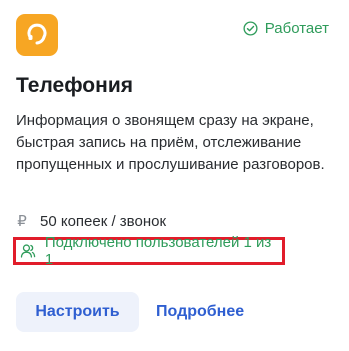  What do you see at coordinates (22, 221) in the screenshot?
I see `ruble-icon: ₽` at bounding box center [22, 221].